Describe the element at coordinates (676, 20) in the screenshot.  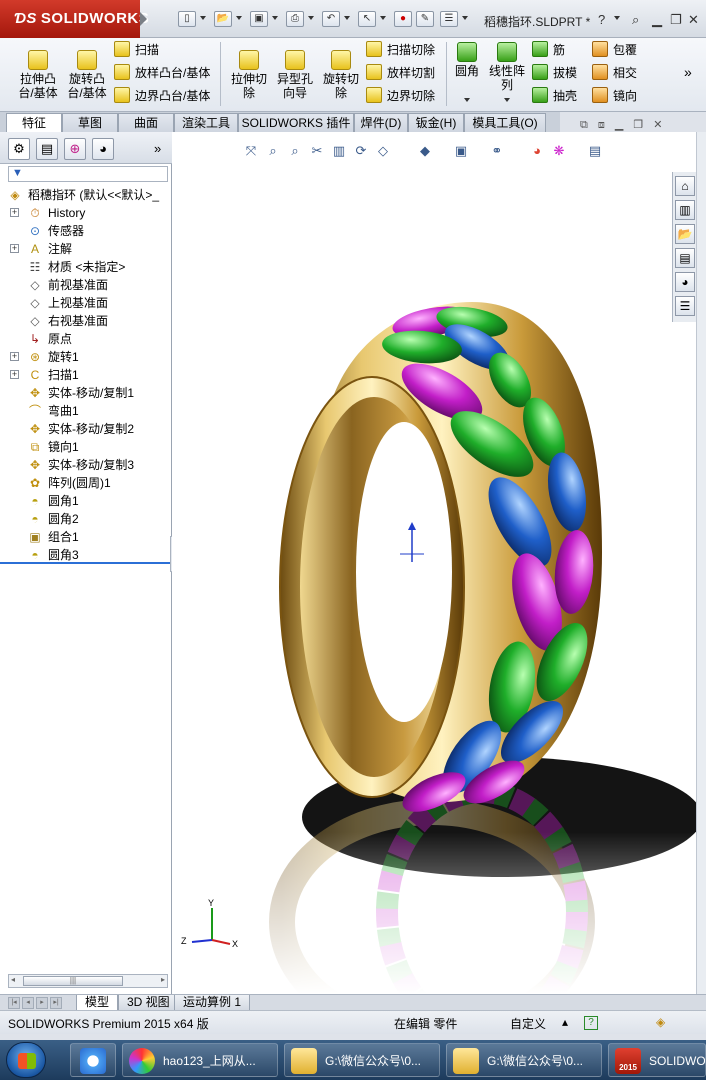
I see `restore-icon: ❐` at that location.